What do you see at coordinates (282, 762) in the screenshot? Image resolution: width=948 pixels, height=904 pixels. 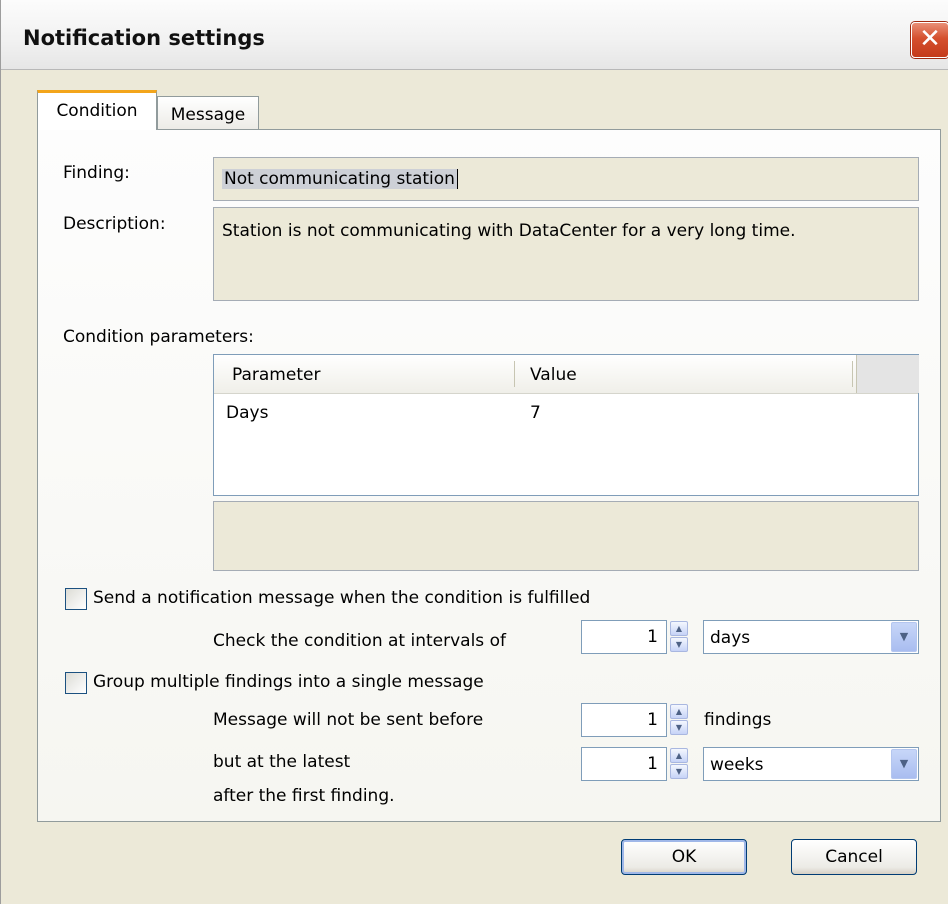 I see `latest-label: but at the latest` at bounding box center [282, 762].